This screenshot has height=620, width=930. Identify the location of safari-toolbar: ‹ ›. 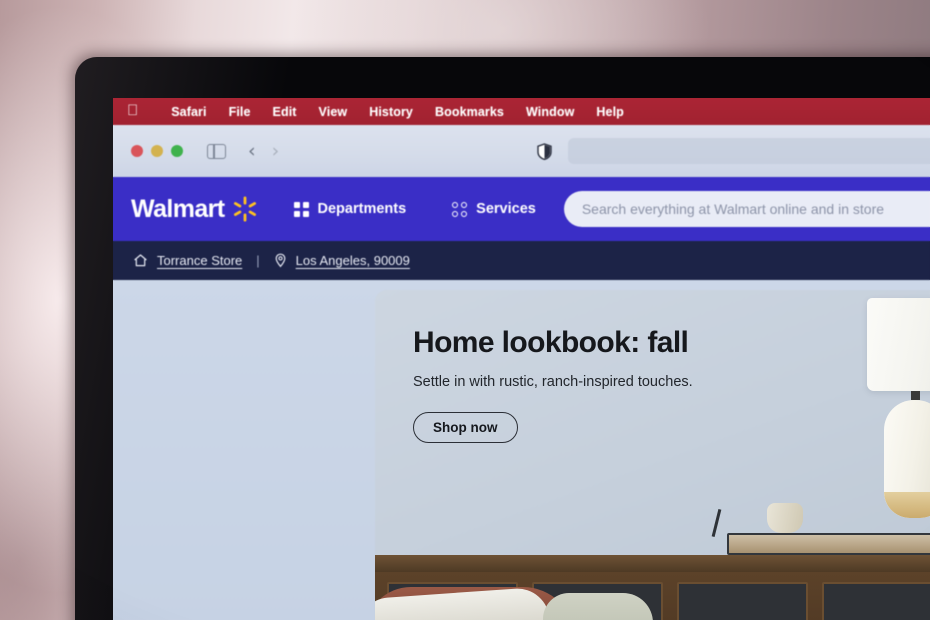
(521, 151).